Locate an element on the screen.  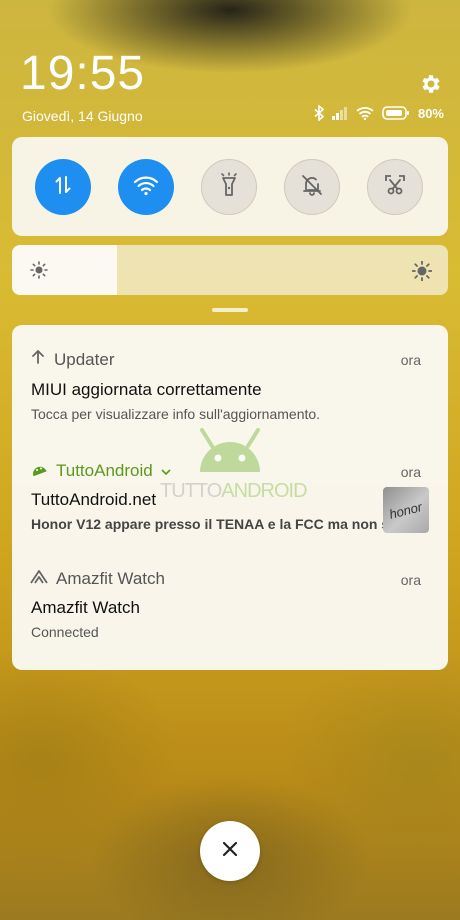
notification-thumbnail: honor is located at coordinates (406, 510).